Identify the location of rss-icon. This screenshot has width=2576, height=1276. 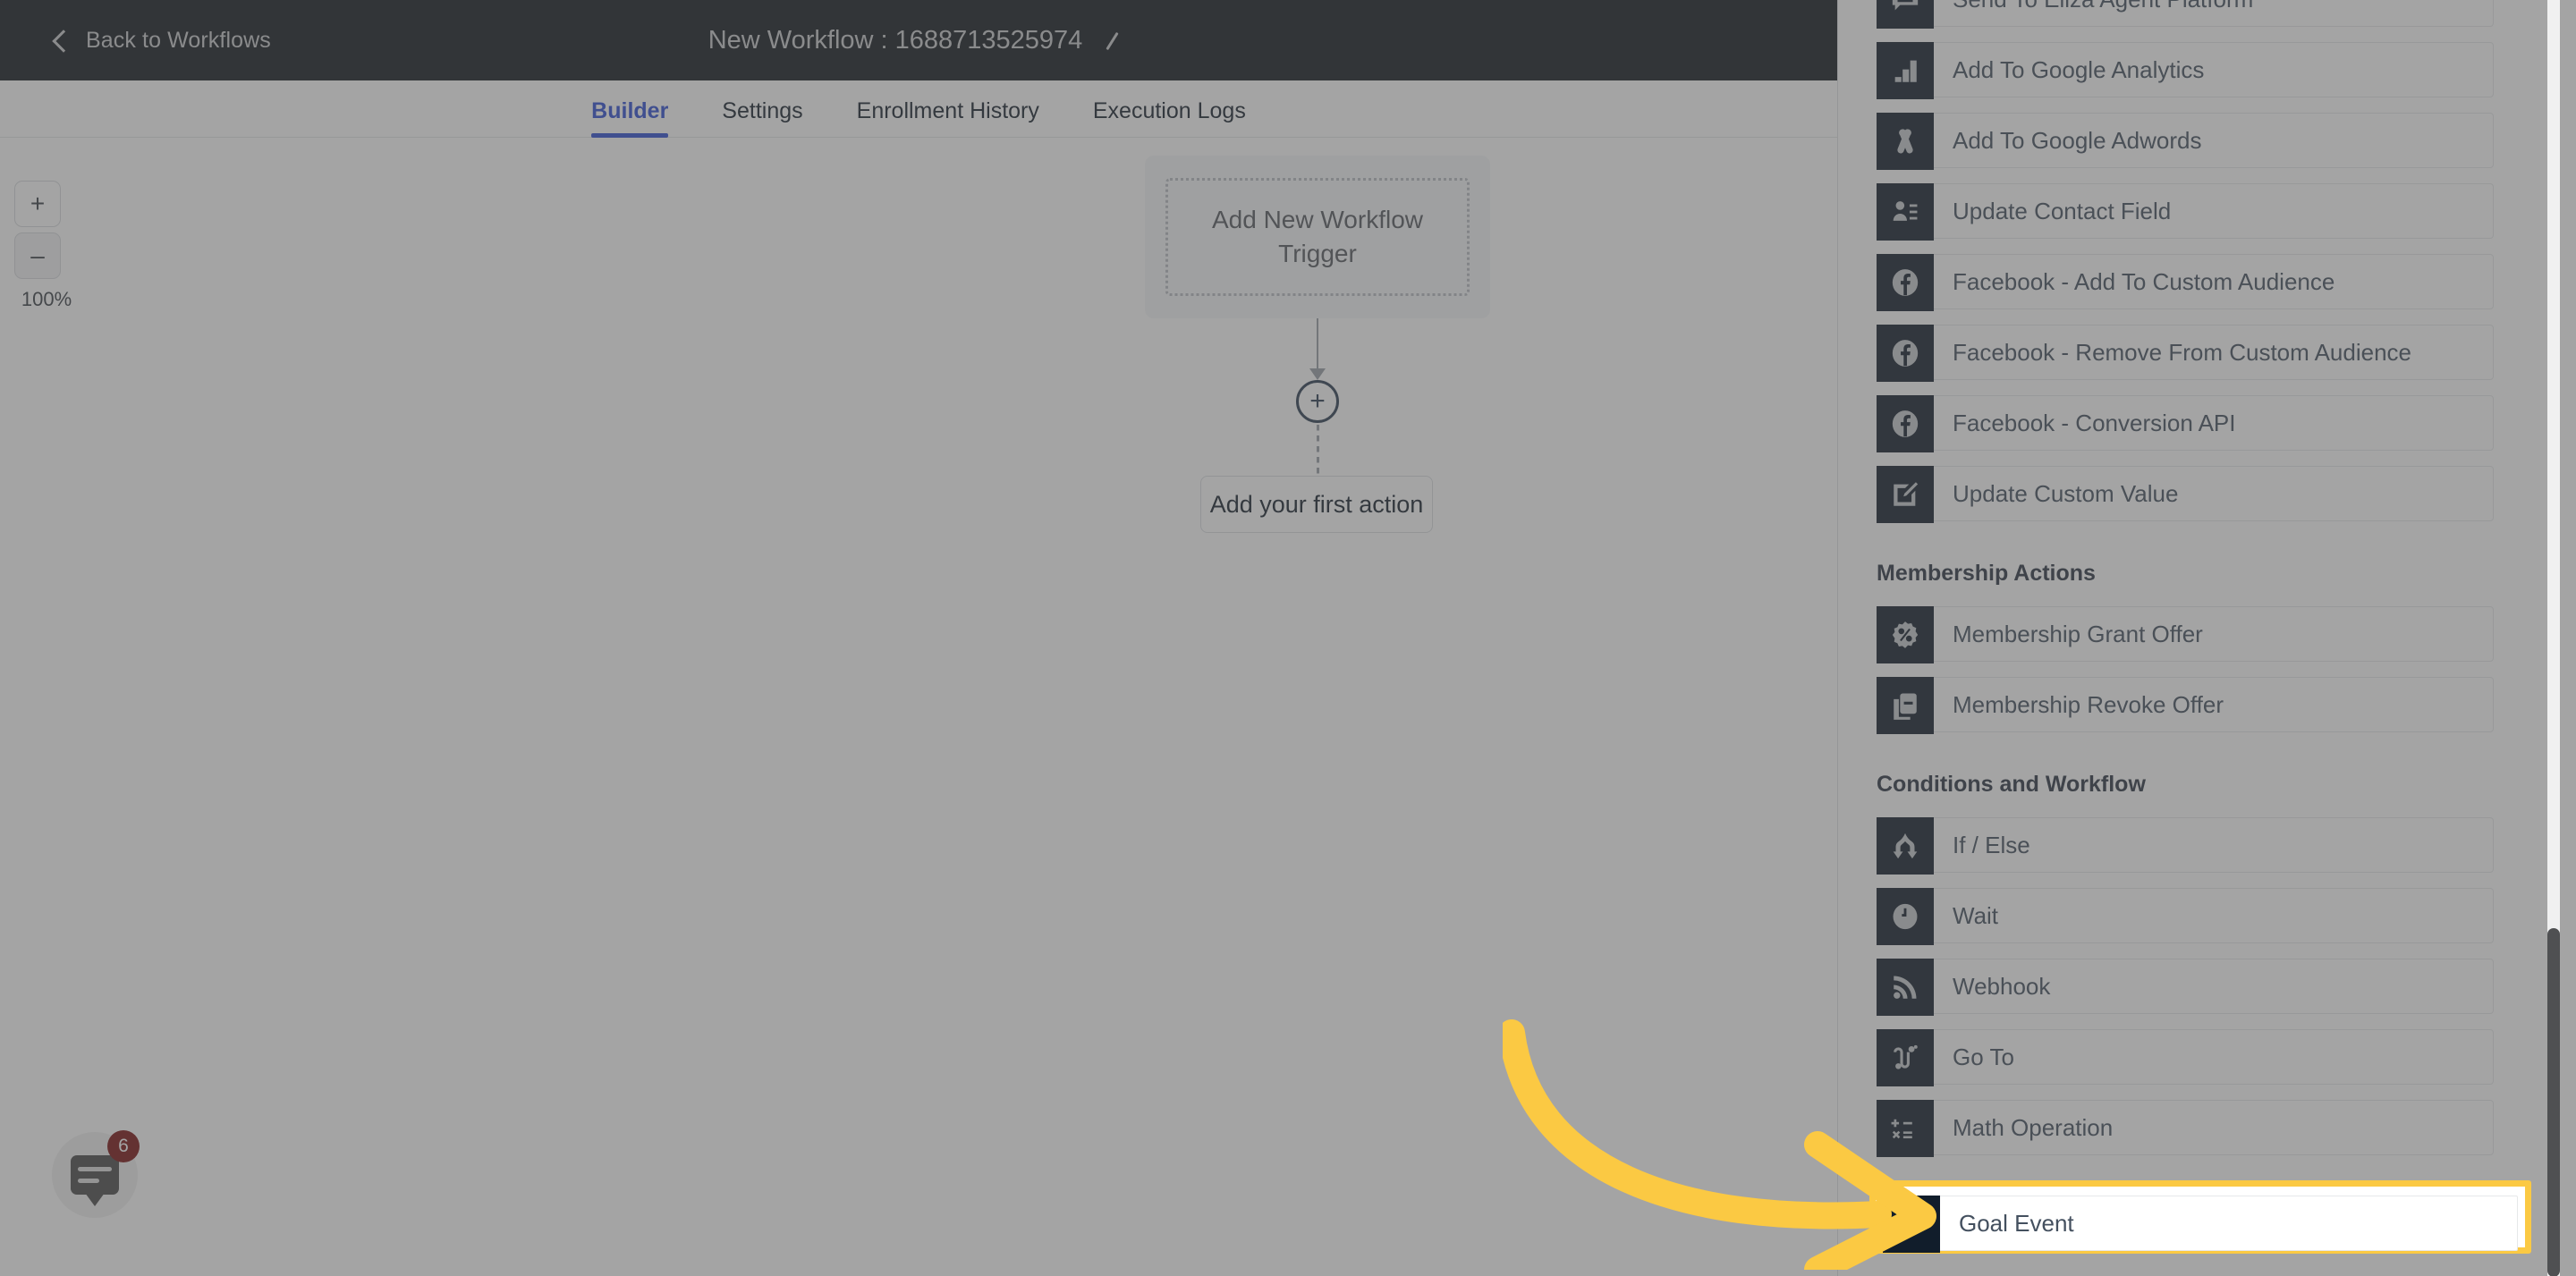
(1905, 988).